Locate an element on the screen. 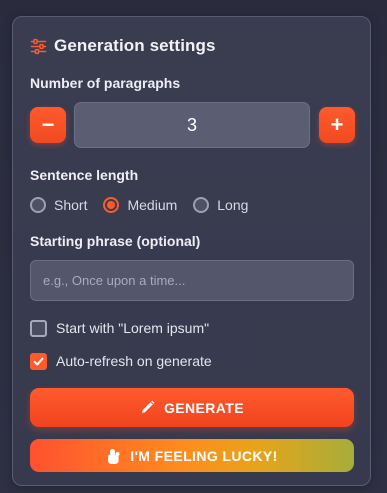 The image size is (387, 493). auto-refresh-checkbox is located at coordinates (38, 361).